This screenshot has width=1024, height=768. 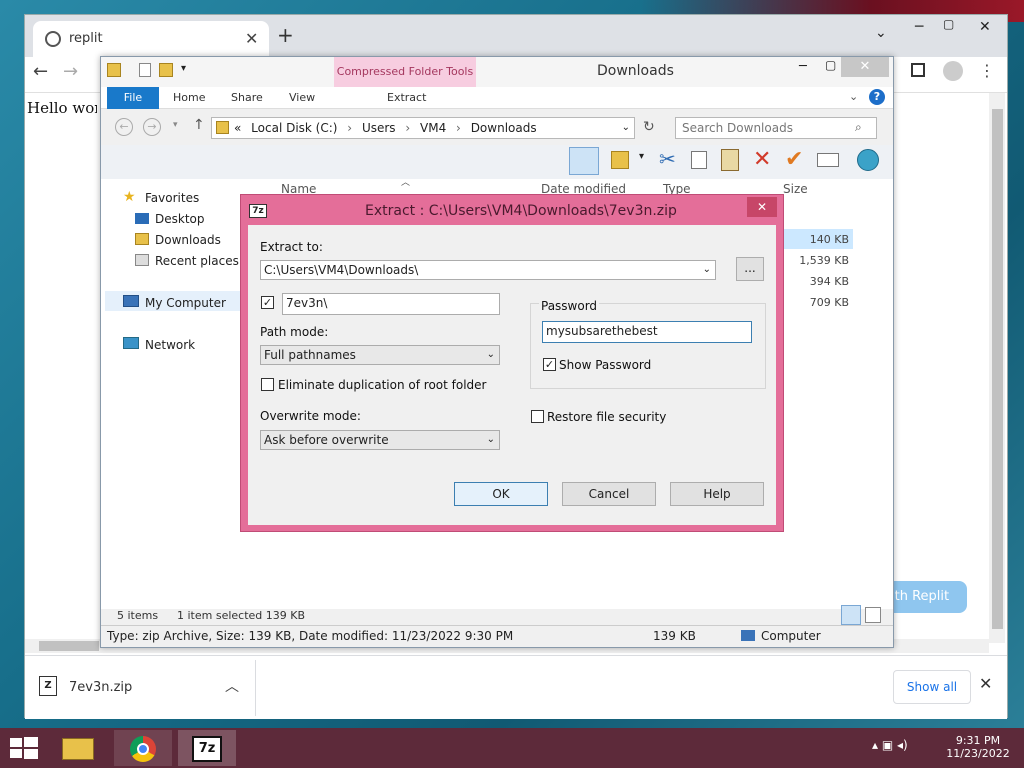 I want to click on command-bar: ▾ ✂ ✕ ✔, so click(x=497, y=162).